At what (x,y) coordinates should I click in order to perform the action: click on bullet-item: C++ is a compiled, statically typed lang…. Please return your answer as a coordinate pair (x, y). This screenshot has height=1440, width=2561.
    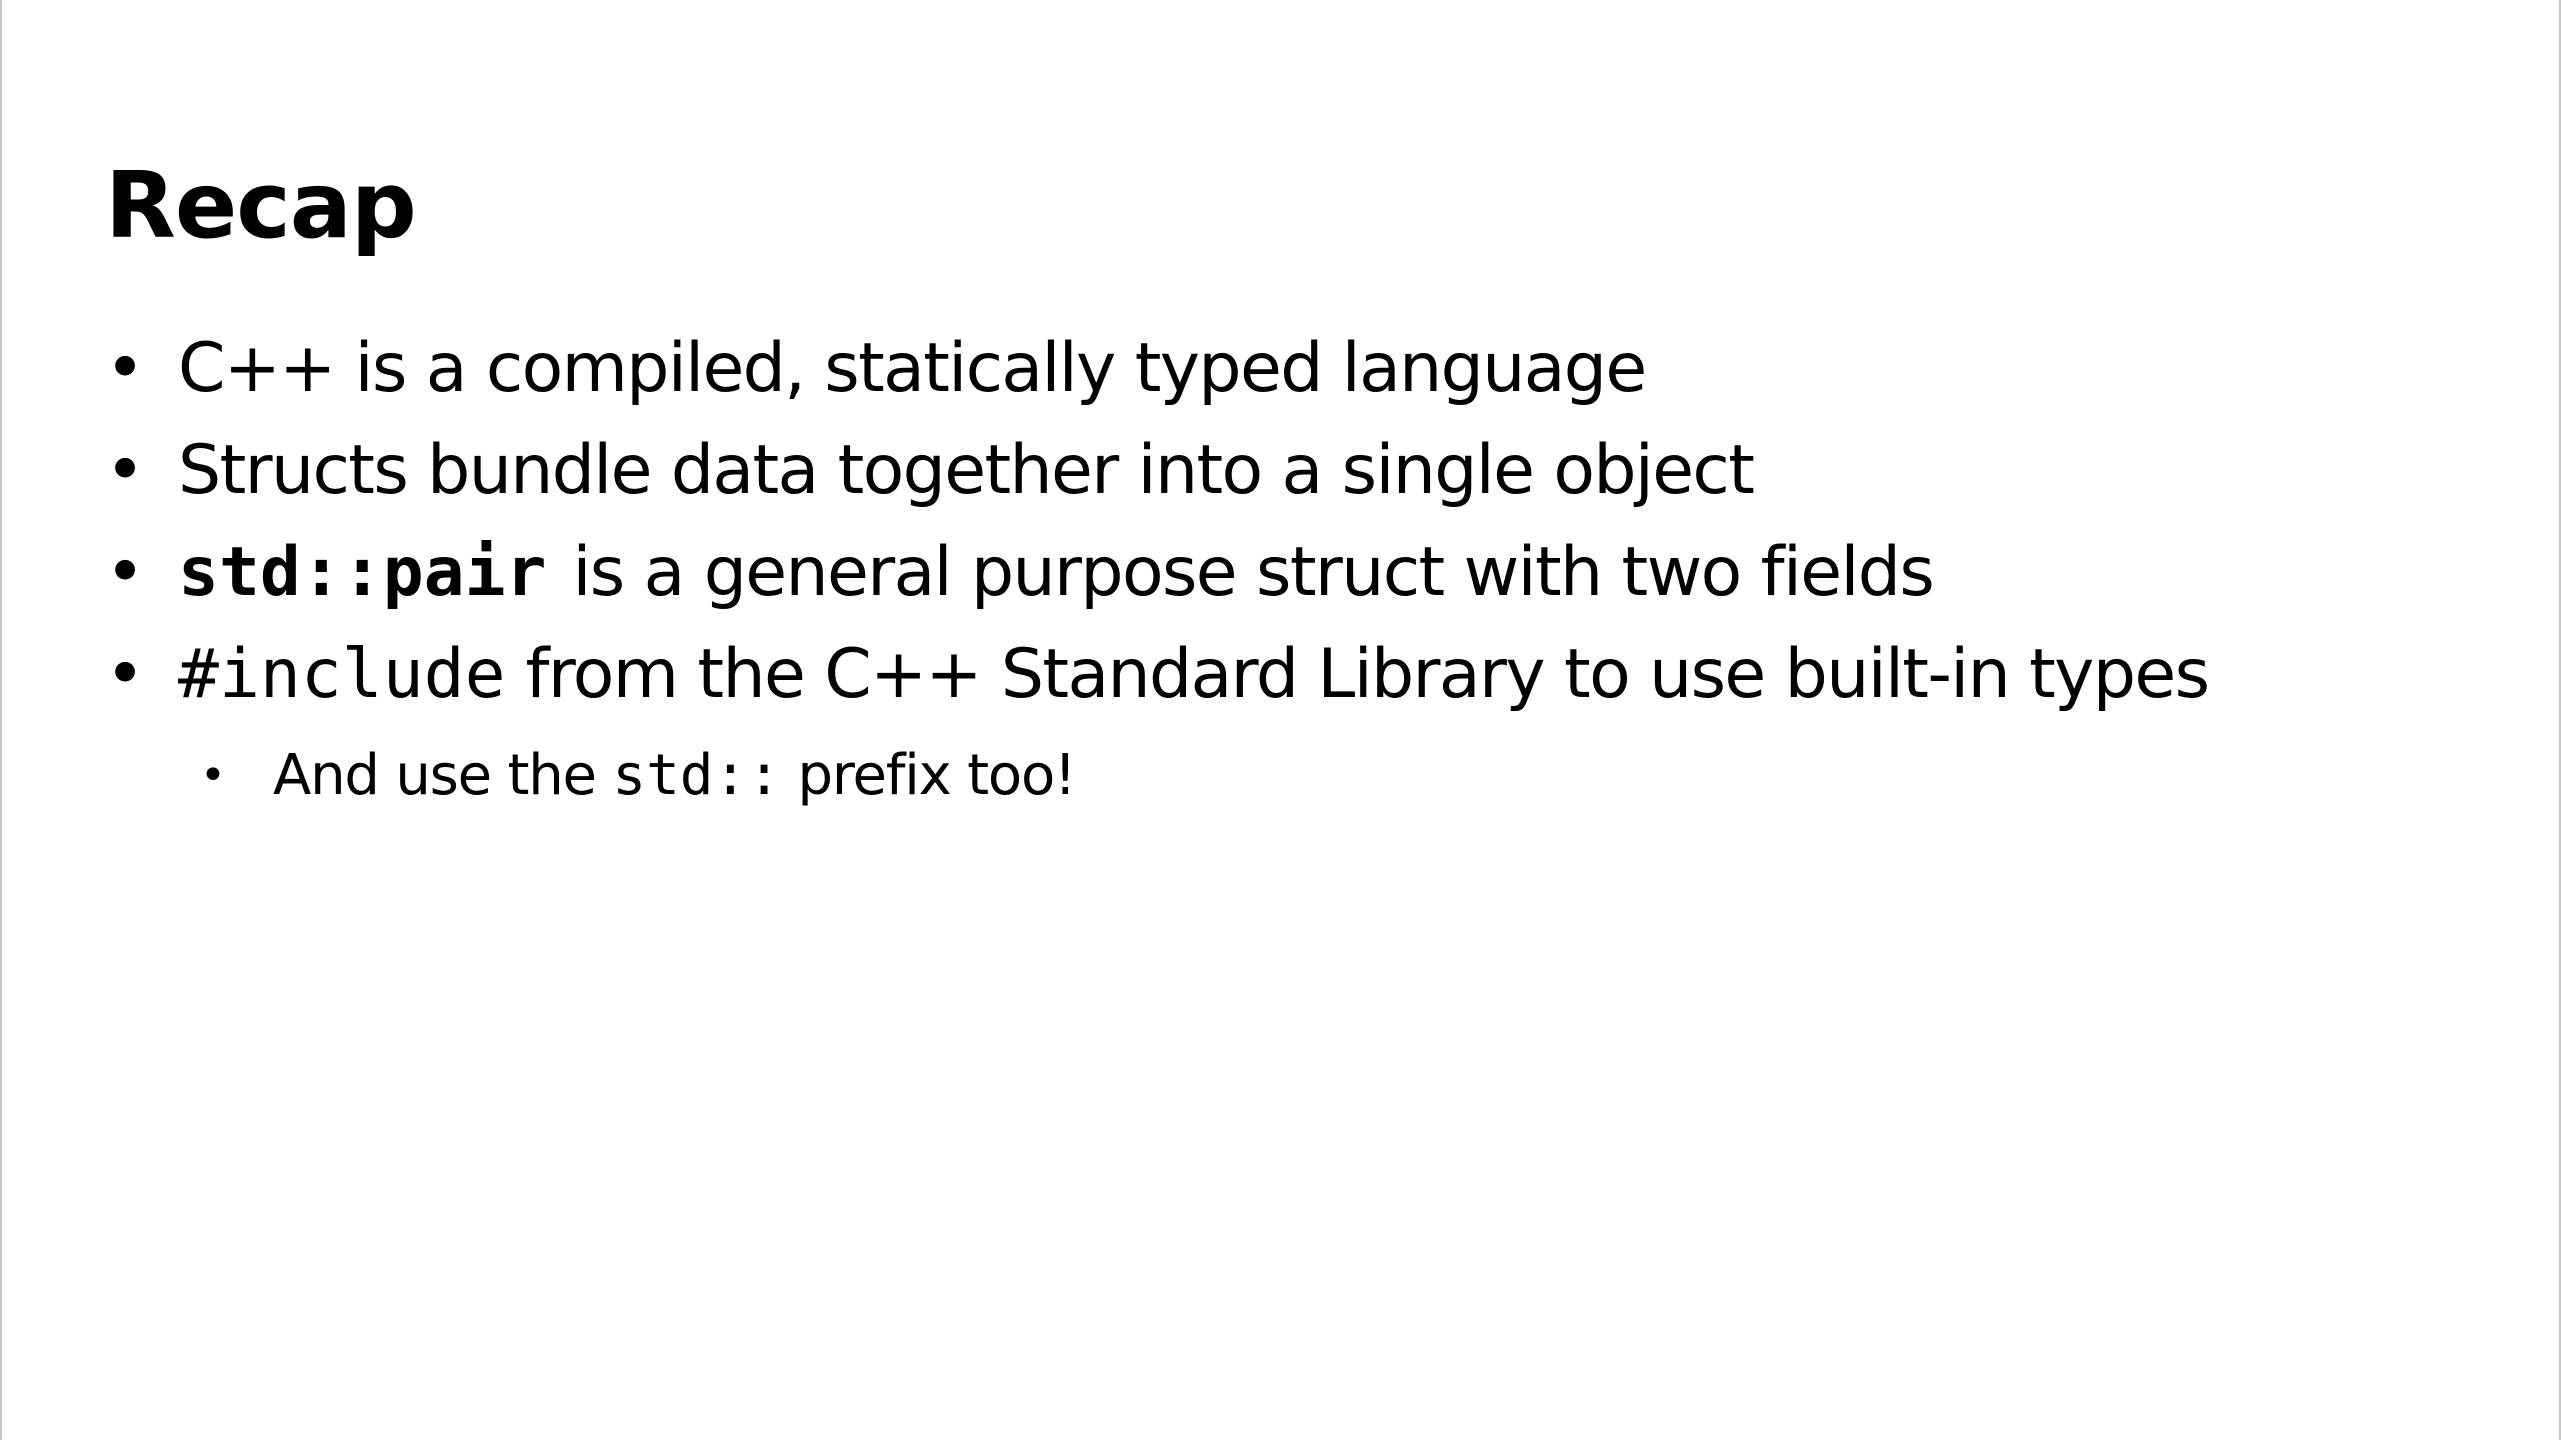
    Looking at the image, I should click on (1156, 369).